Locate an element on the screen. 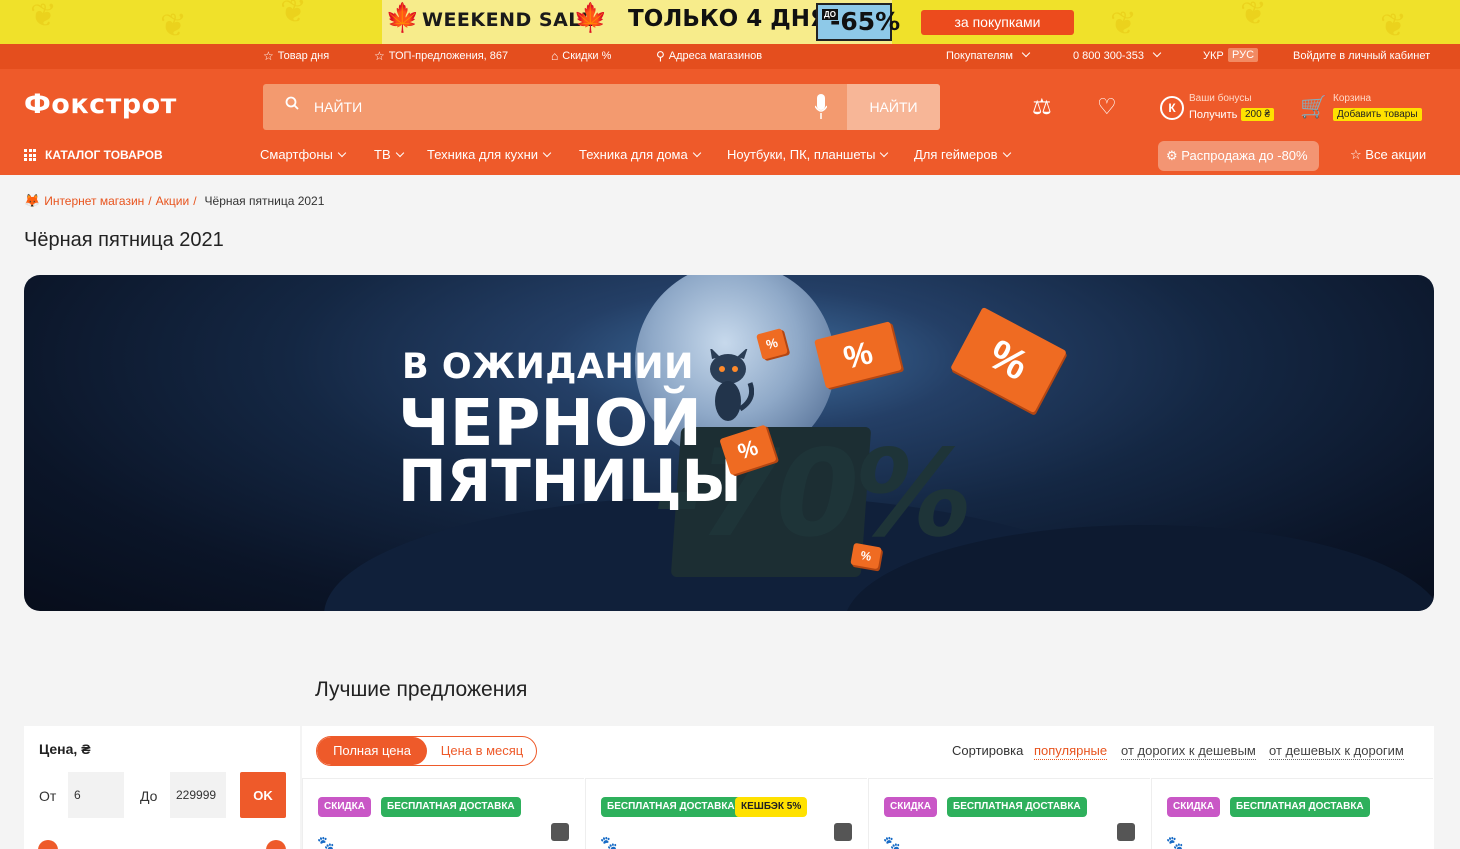 This screenshot has width=1460, height=849. nav-kitchen: Техника для кухни is located at coordinates (489, 154).